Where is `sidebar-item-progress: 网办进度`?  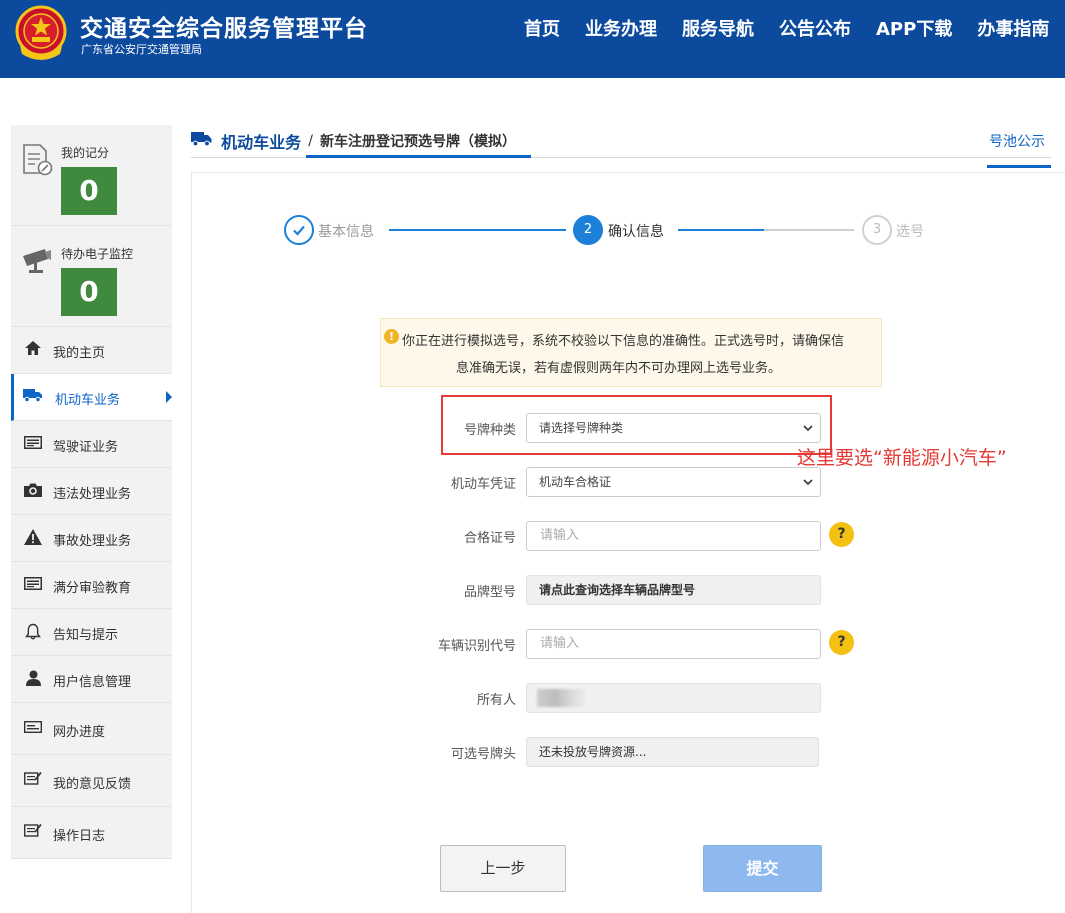 sidebar-item-progress: 网办进度 is located at coordinates (91, 729).